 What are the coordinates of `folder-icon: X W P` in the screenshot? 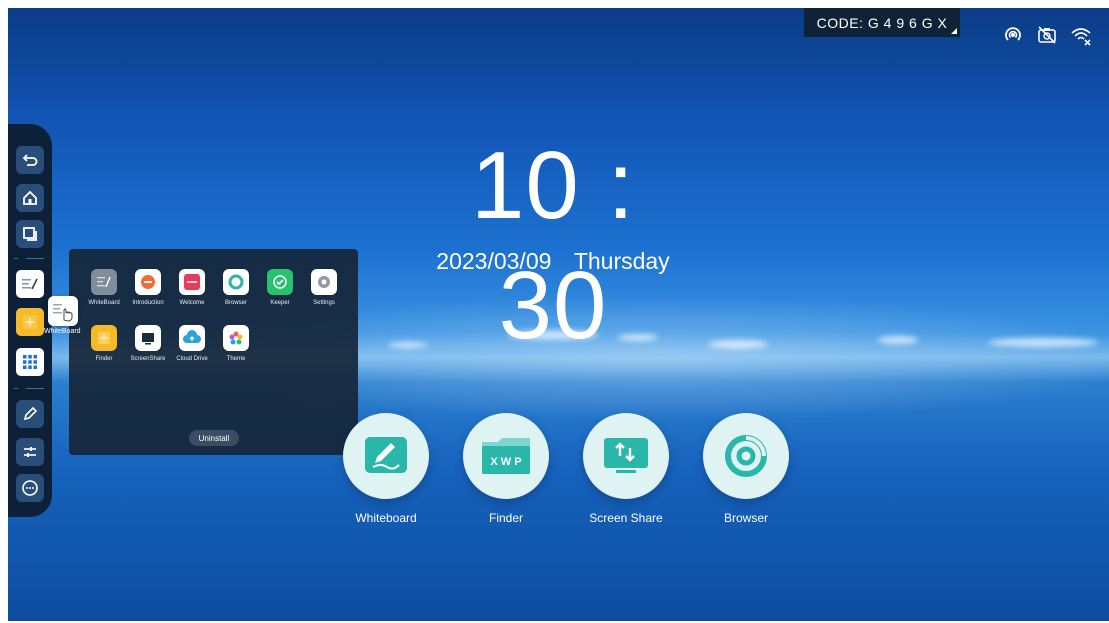 It's located at (506, 456).